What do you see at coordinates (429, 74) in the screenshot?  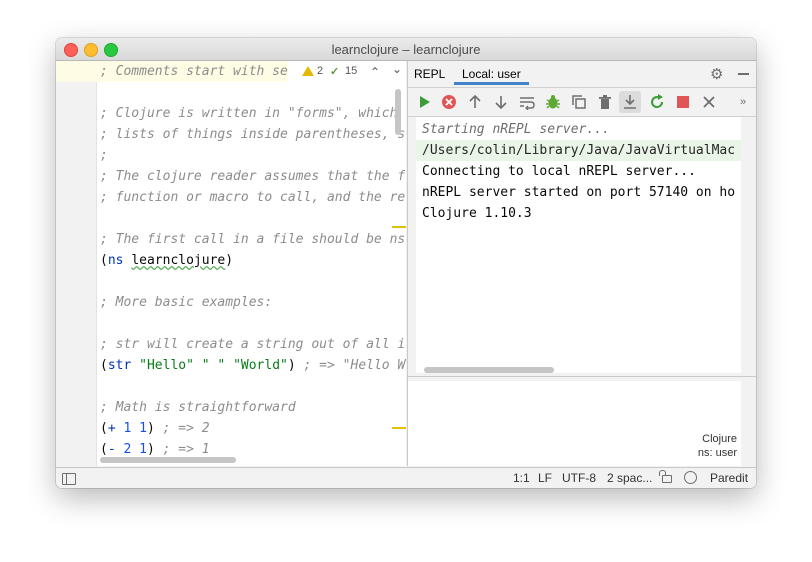 I see `tab-repl: REPL` at bounding box center [429, 74].